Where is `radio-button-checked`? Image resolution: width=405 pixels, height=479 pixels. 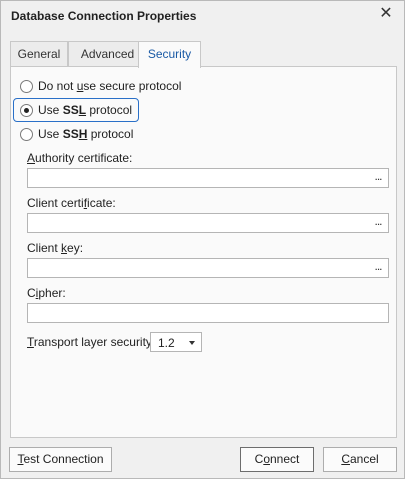
radio-button-checked is located at coordinates (26, 110).